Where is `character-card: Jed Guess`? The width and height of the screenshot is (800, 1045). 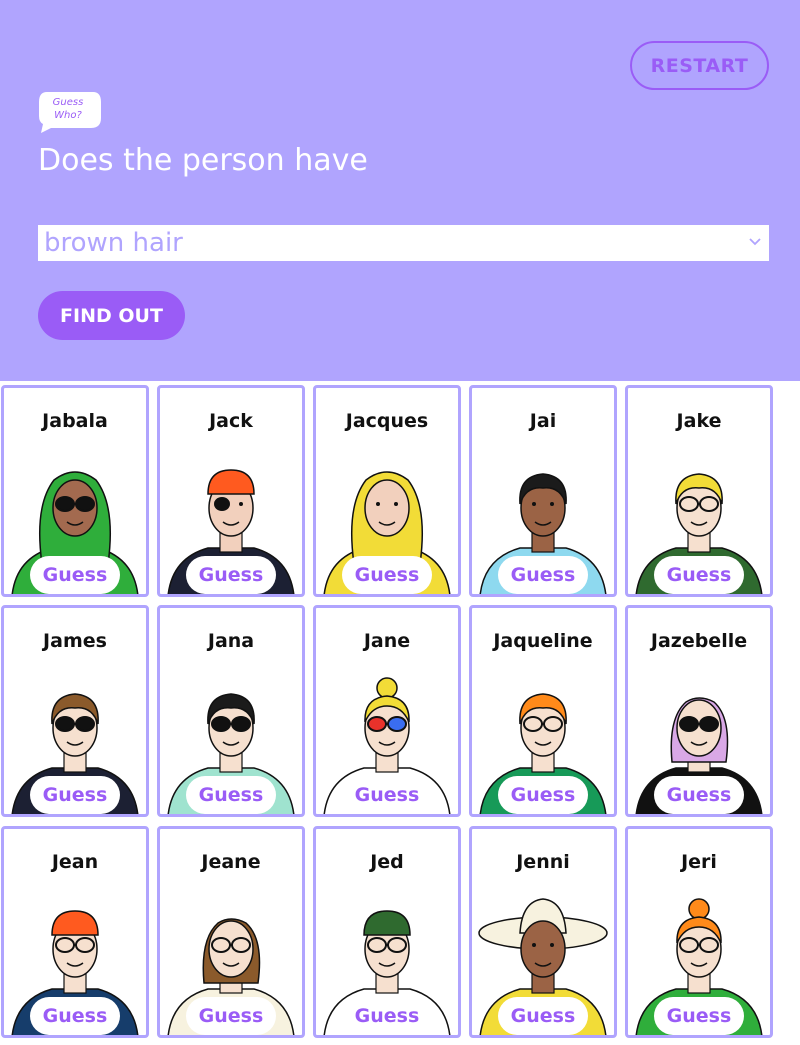
character-card: Jed Guess is located at coordinates (387, 932).